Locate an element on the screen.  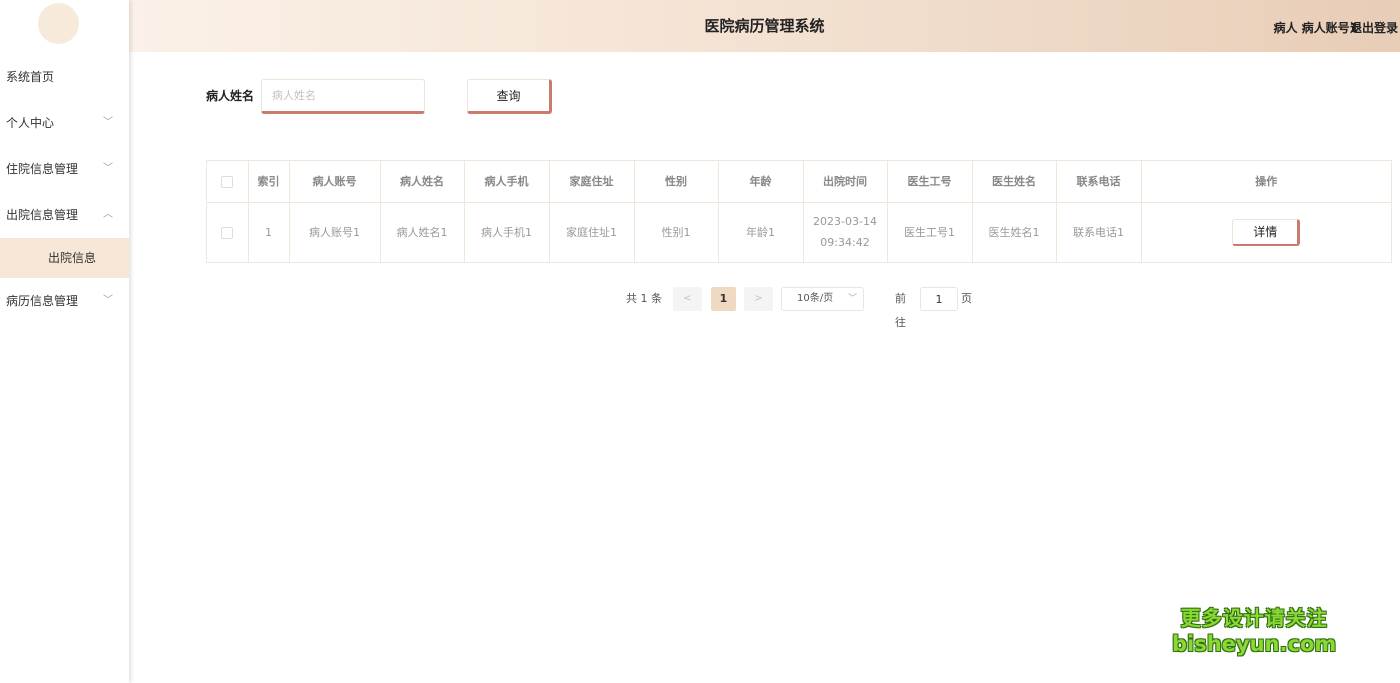
select-all-cell is located at coordinates (228, 182).